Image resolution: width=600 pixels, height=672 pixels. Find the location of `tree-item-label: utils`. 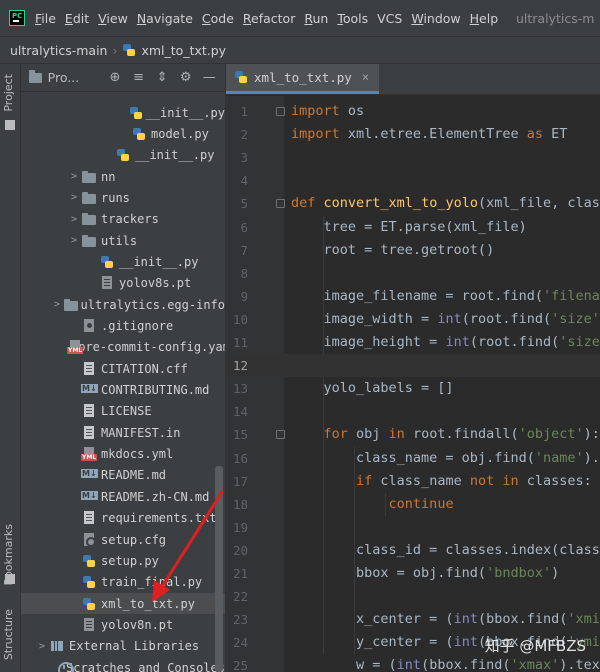

tree-item-label: utils is located at coordinates (119, 240).